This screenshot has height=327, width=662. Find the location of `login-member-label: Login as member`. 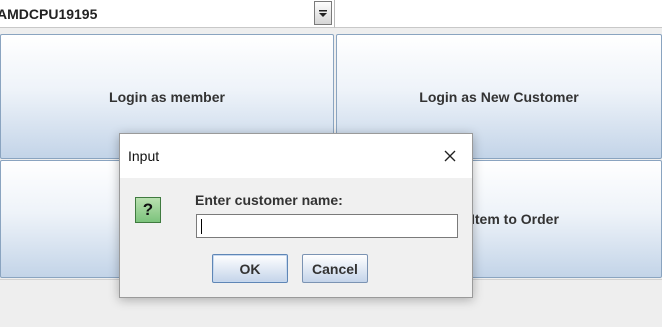

login-member-label: Login as member is located at coordinates (167, 96).